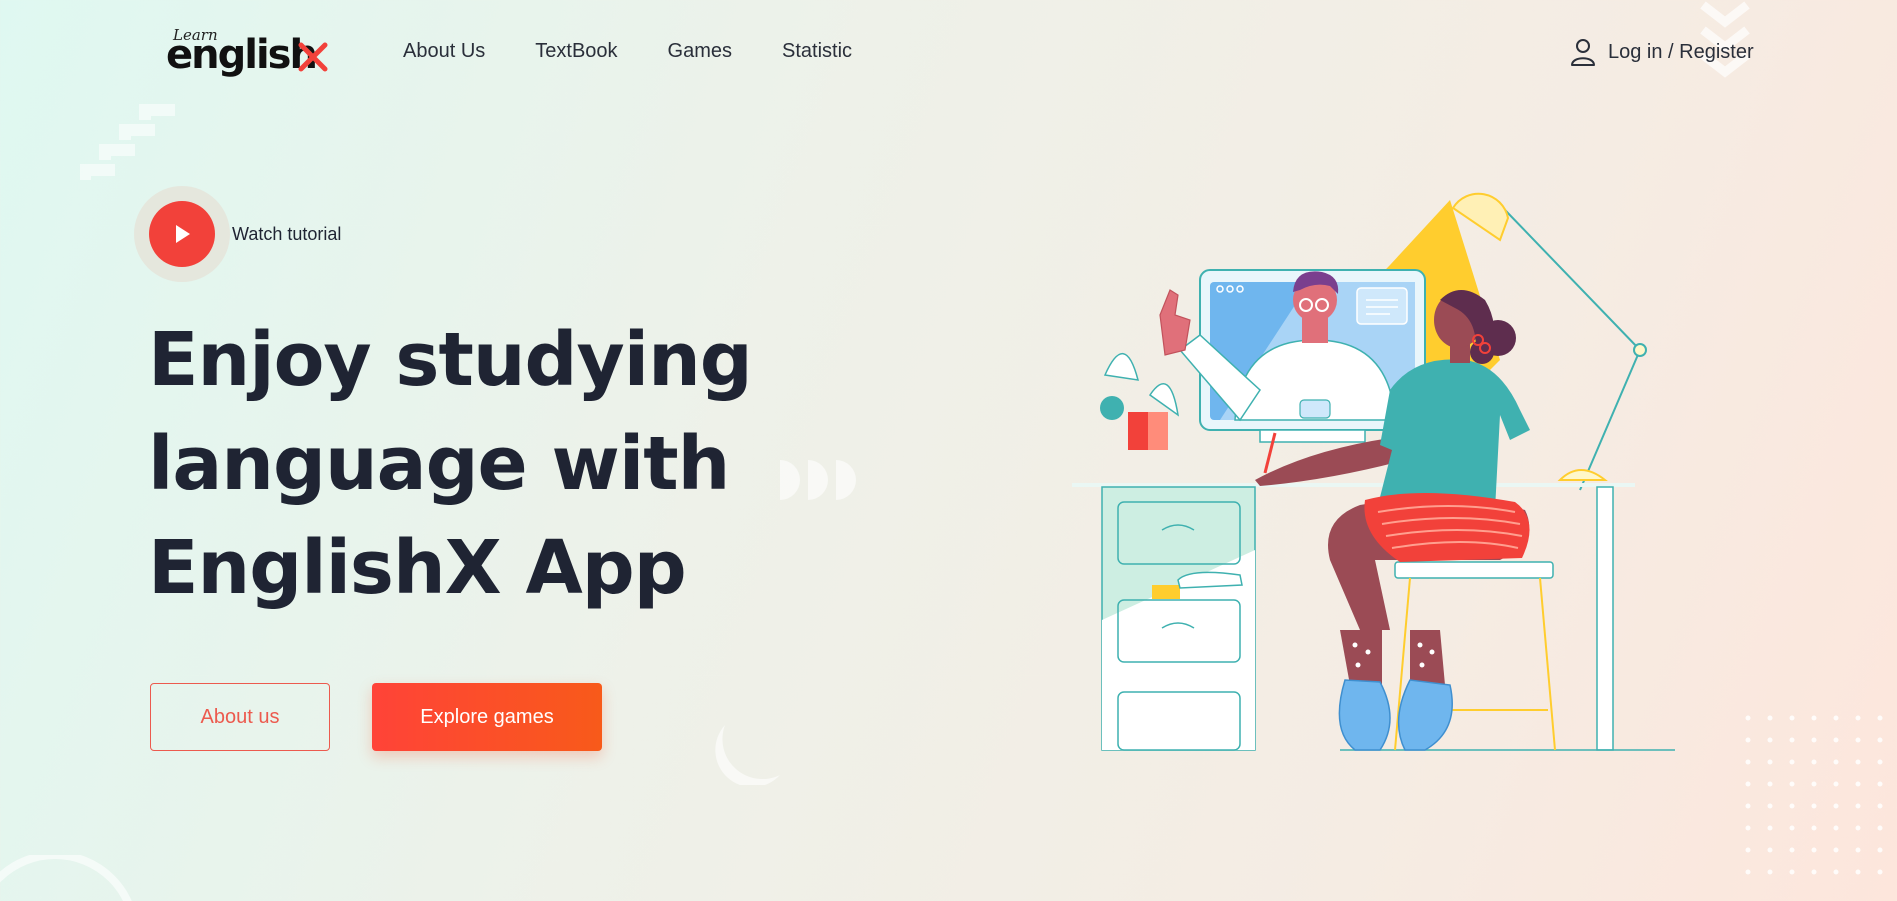  I want to click on explore-games-button: Explore games, so click(487, 717).